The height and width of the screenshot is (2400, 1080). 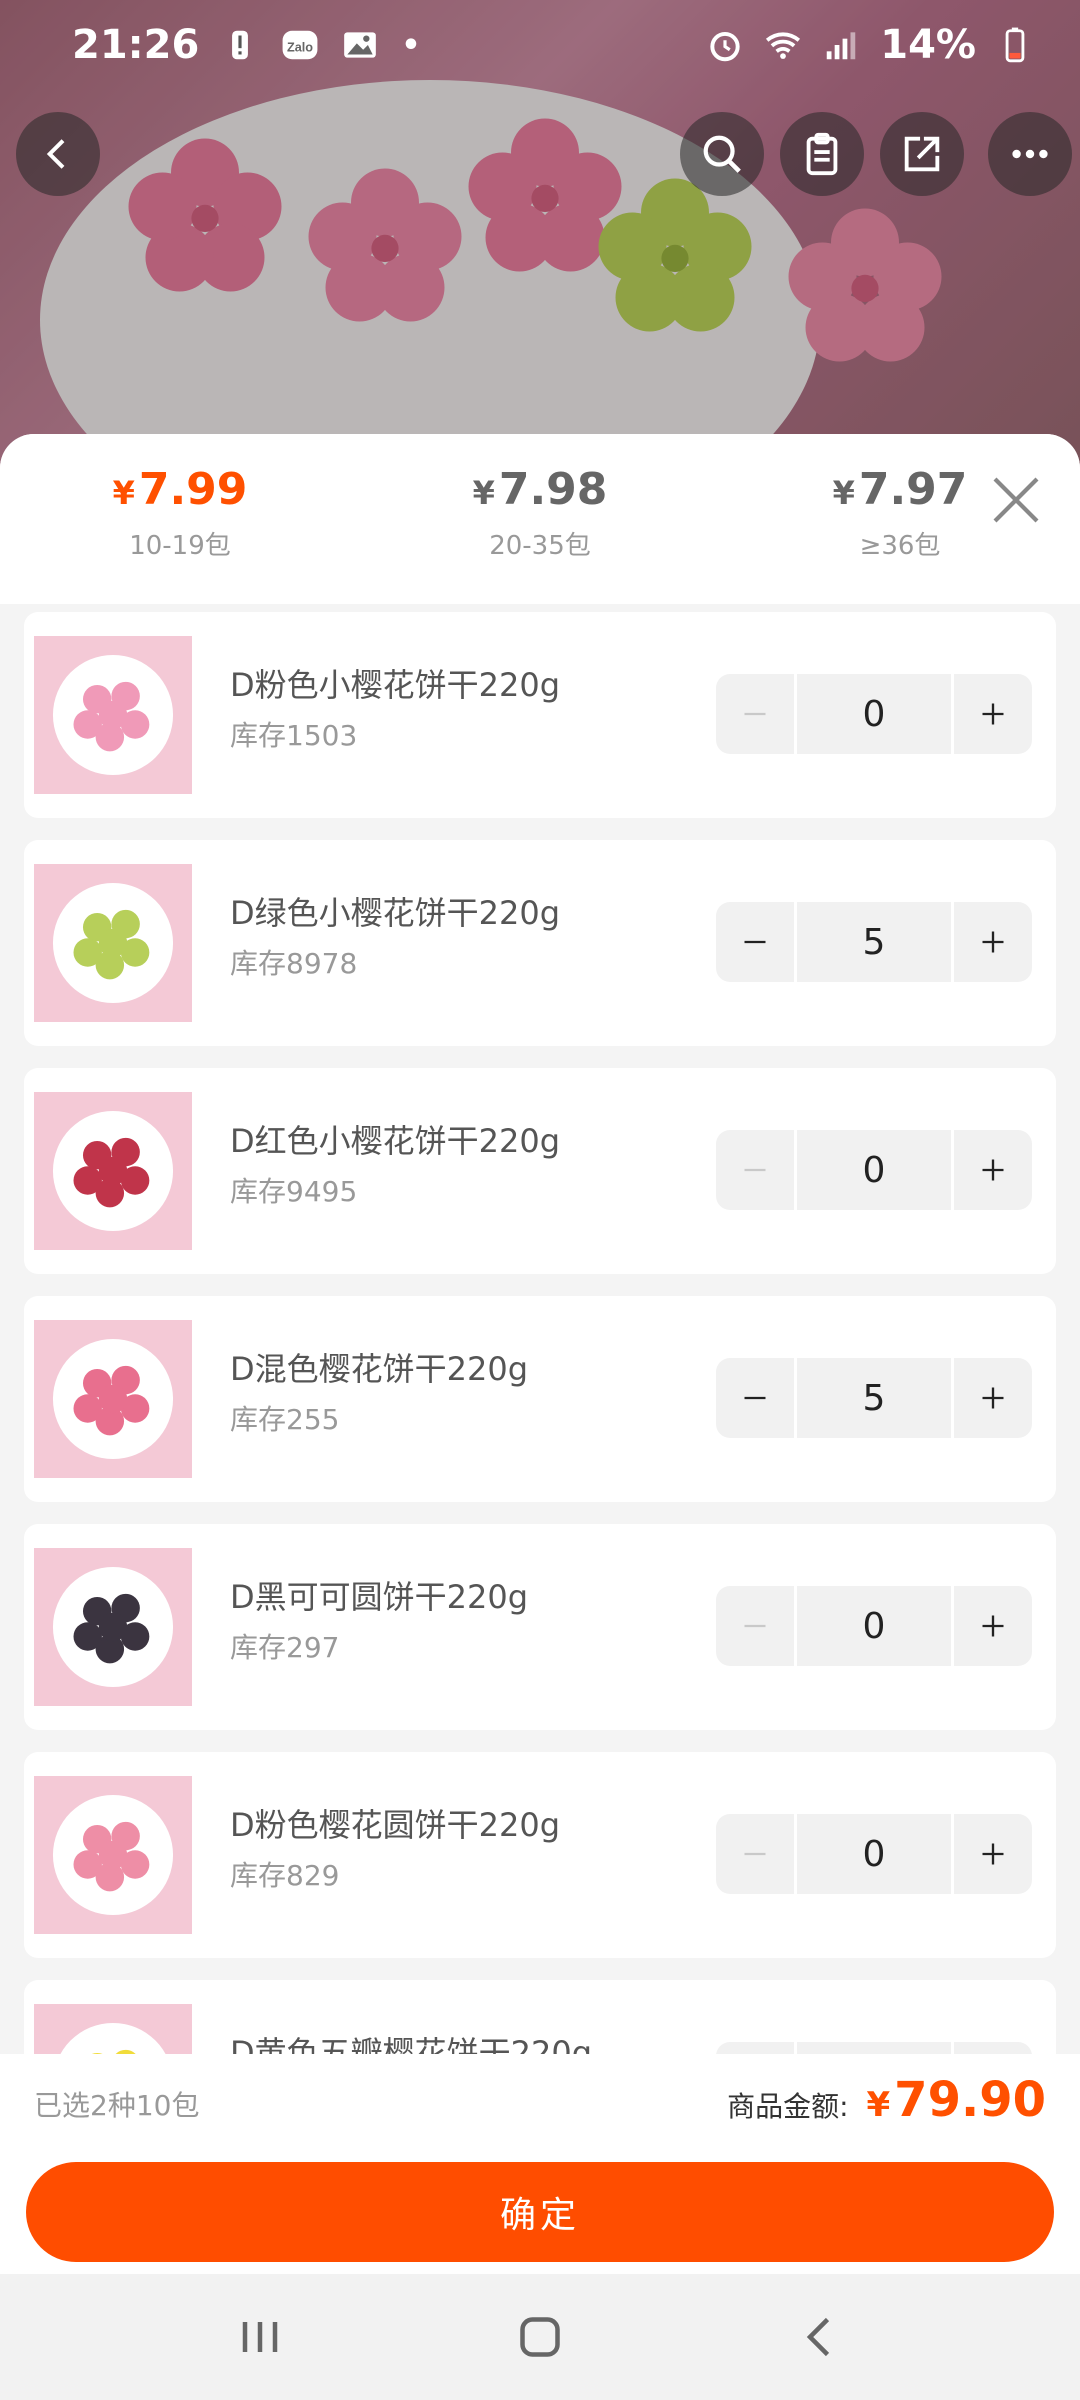 I want to click on sku-row: D粉色小樱花饼干220g 库存1503 0, so click(x=540, y=715).